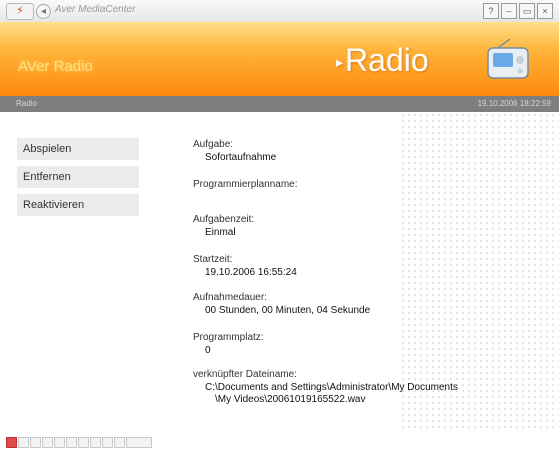 This screenshot has height=451, width=559. I want to click on close-icon: ×, so click(545, 11).